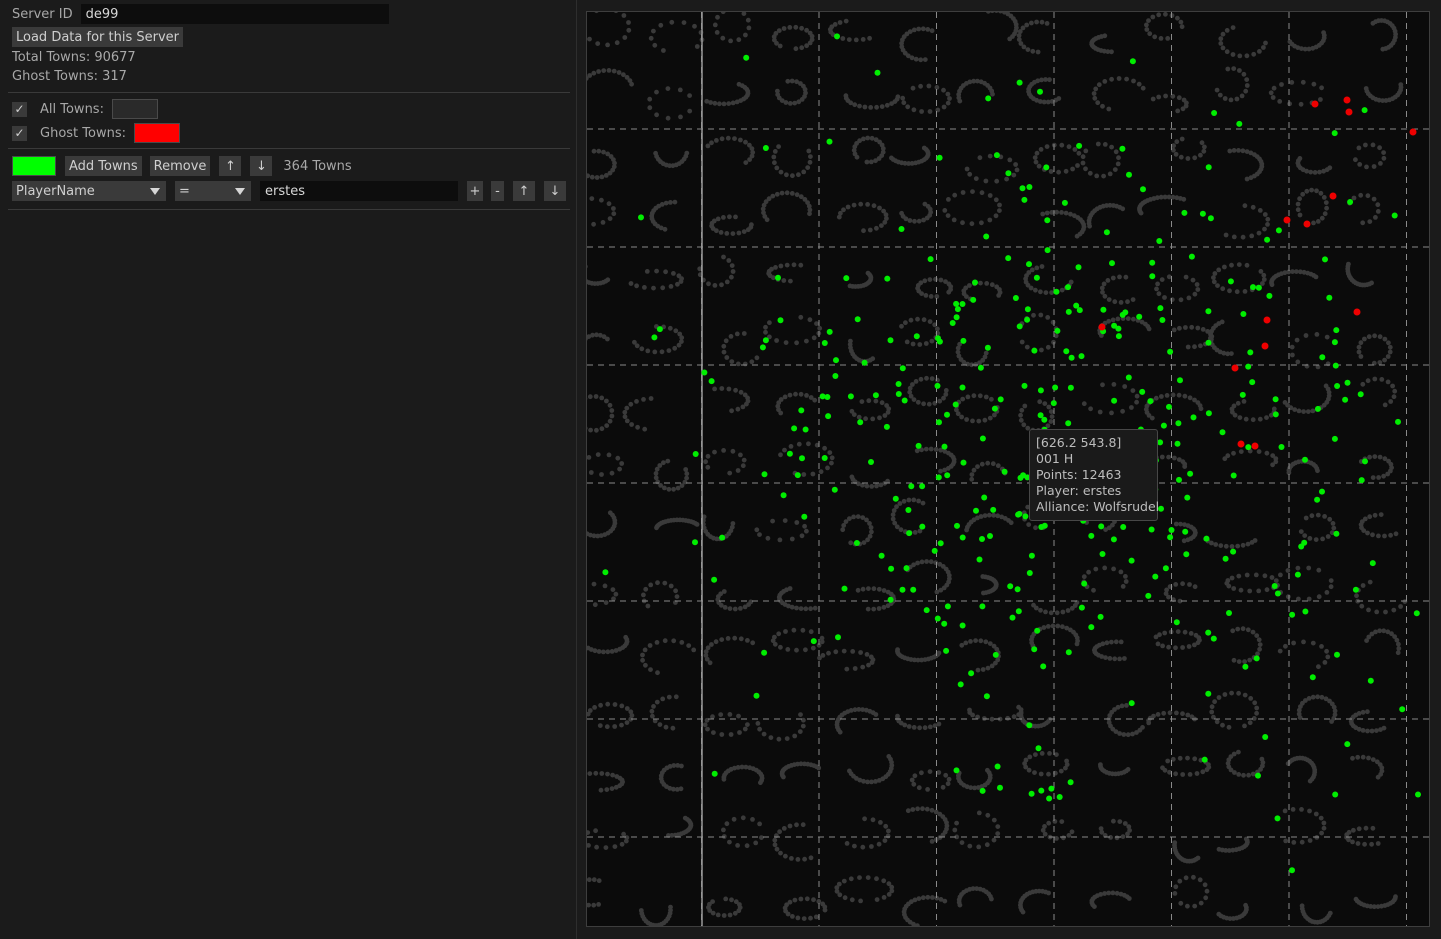 The height and width of the screenshot is (939, 1441). What do you see at coordinates (156, 133) in the screenshot?
I see `ghost-towns-color-swatch` at bounding box center [156, 133].